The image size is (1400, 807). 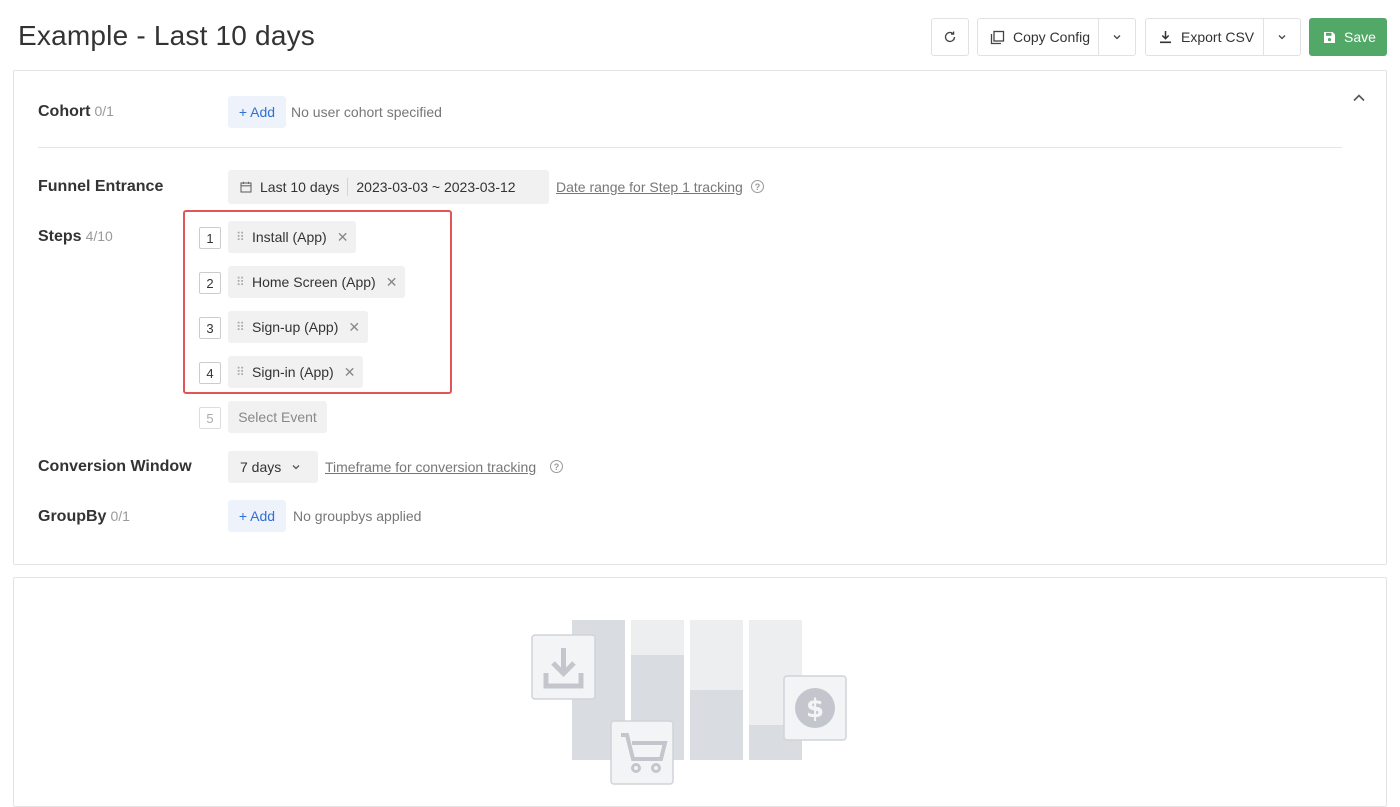 I want to click on save-button: Save, so click(x=1348, y=37).